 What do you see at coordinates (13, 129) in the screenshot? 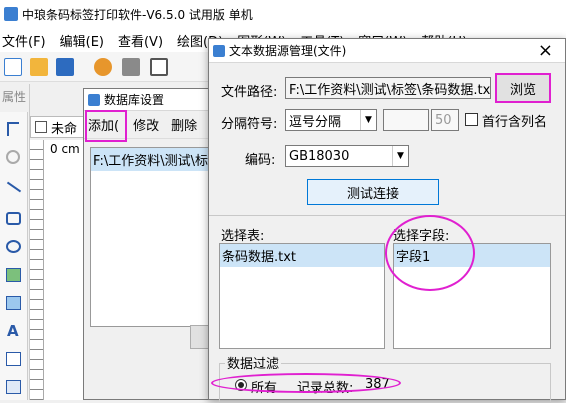
I see `pointer-tool-icon` at bounding box center [13, 129].